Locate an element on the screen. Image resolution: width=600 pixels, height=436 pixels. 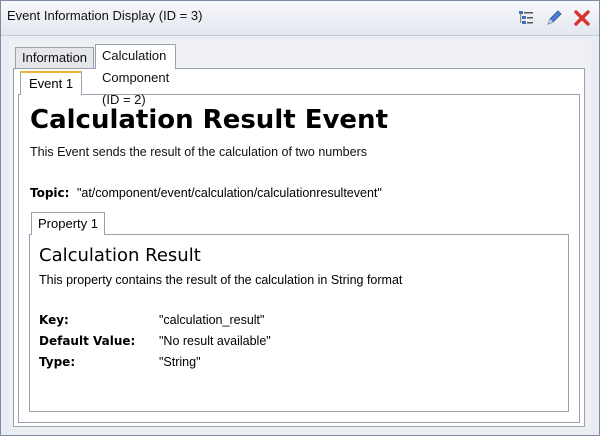
type-value: "String" is located at coordinates (180, 362).